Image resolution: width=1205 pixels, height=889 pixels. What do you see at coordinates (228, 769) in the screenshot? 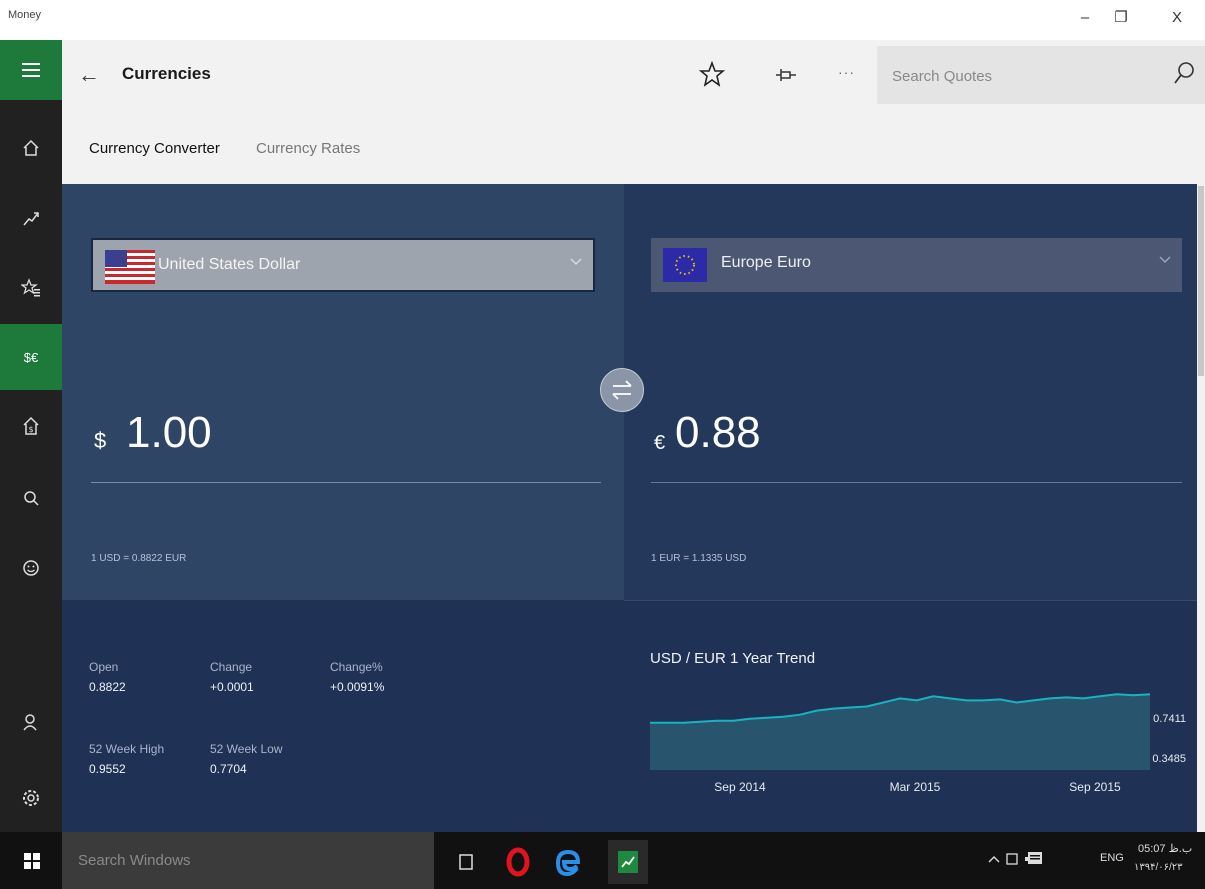
I see `stat-52w-low-value: 0.7704` at bounding box center [228, 769].